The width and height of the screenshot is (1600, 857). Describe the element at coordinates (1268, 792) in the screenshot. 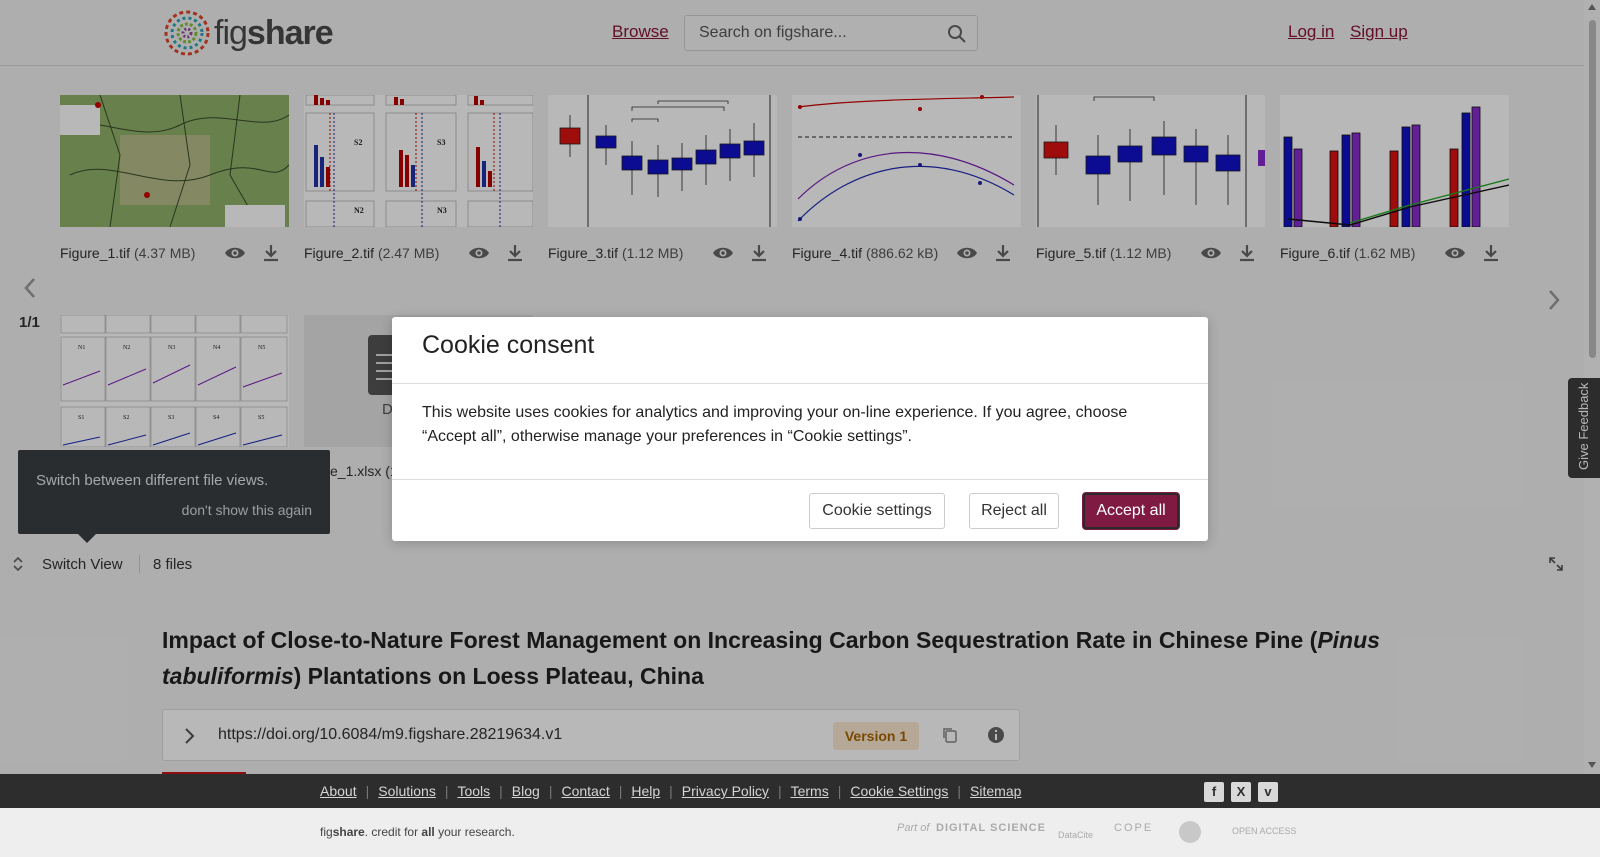

I see `vimeo-icon: v` at that location.